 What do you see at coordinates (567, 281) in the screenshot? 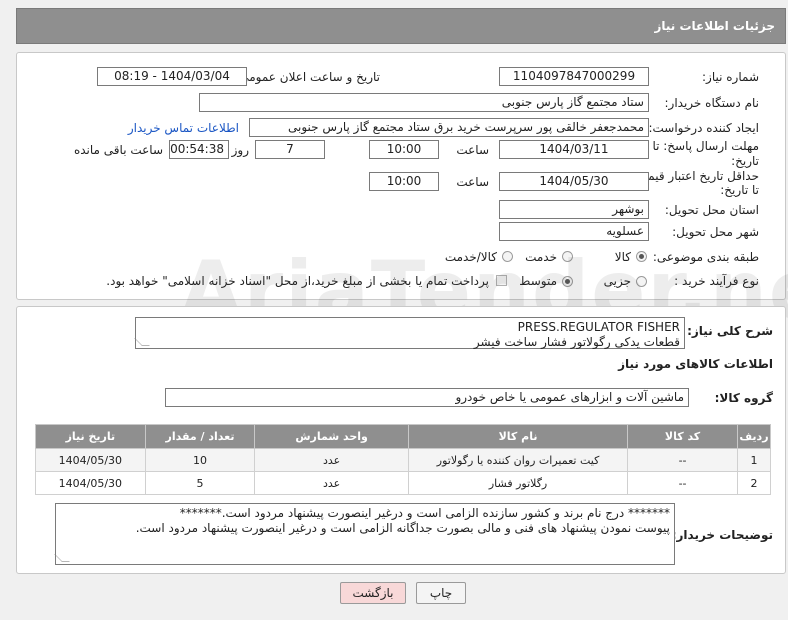
I see `process-radio-medium` at bounding box center [567, 281].